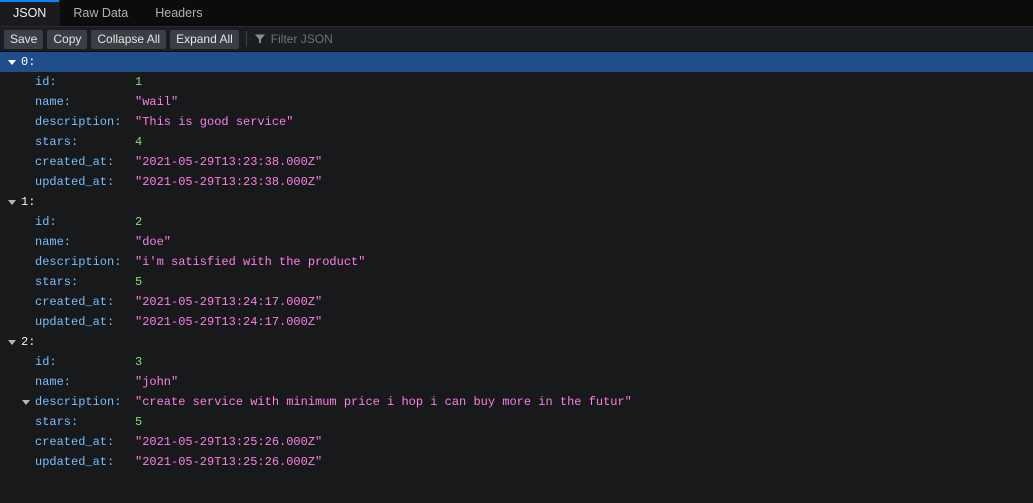 The image size is (1033, 503). What do you see at coordinates (516, 342) in the screenshot?
I see `json-array-item-row: 2:` at bounding box center [516, 342].